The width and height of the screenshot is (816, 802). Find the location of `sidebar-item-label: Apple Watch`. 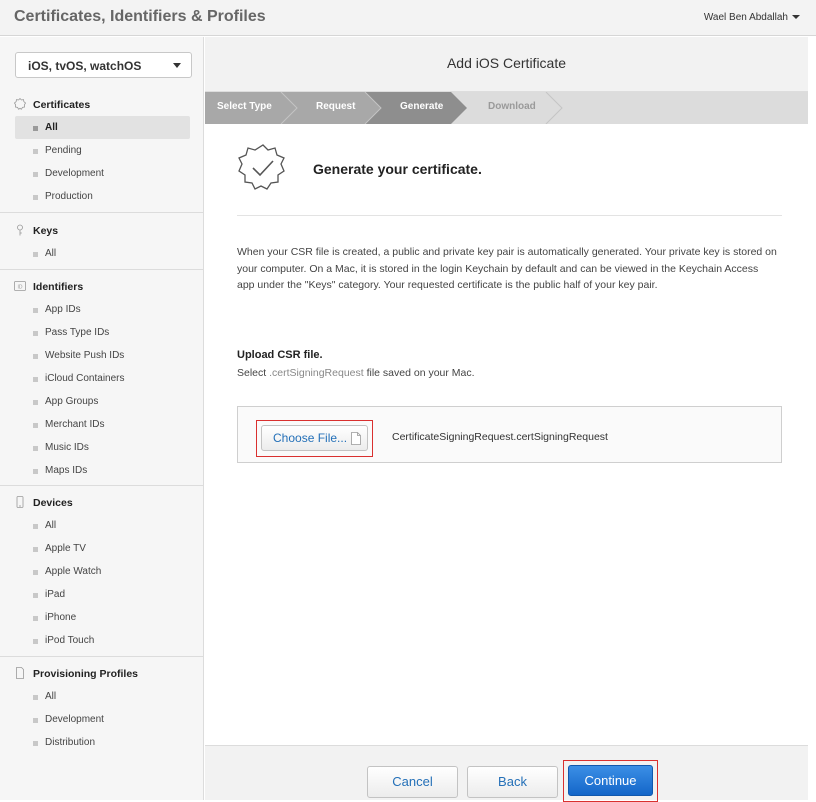

sidebar-item-label: Apple Watch is located at coordinates (73, 571).